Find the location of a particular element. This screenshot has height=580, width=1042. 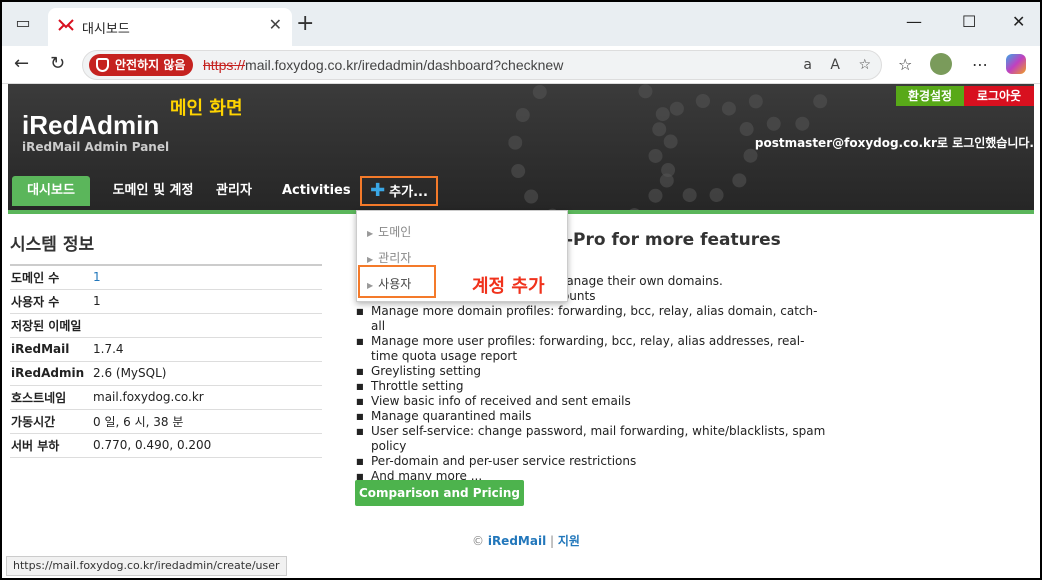

url-scheme: https:// is located at coordinates (224, 65).